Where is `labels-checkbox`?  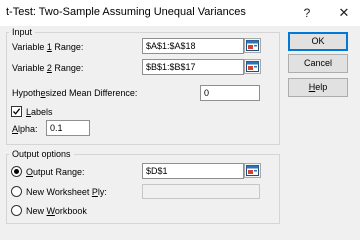 labels-checkbox is located at coordinates (16, 111).